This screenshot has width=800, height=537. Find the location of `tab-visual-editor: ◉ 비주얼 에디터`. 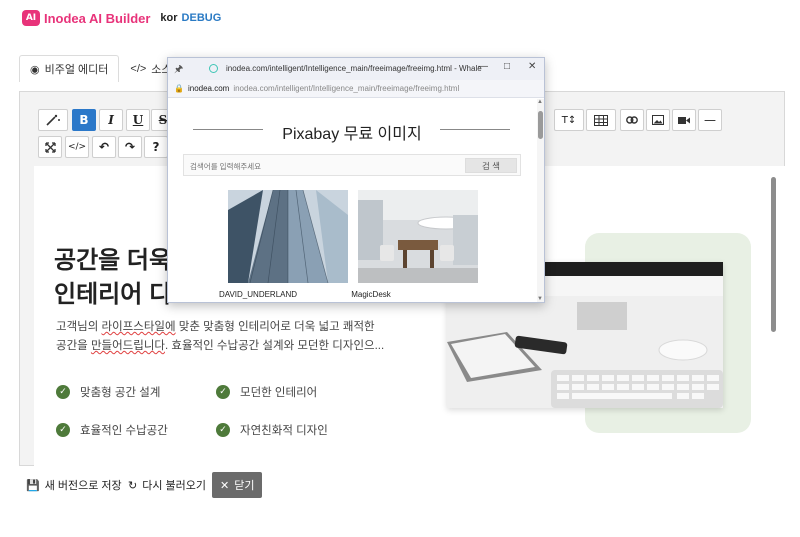

tab-visual-editor: ◉ 비주얼 에디터 is located at coordinates (69, 68).